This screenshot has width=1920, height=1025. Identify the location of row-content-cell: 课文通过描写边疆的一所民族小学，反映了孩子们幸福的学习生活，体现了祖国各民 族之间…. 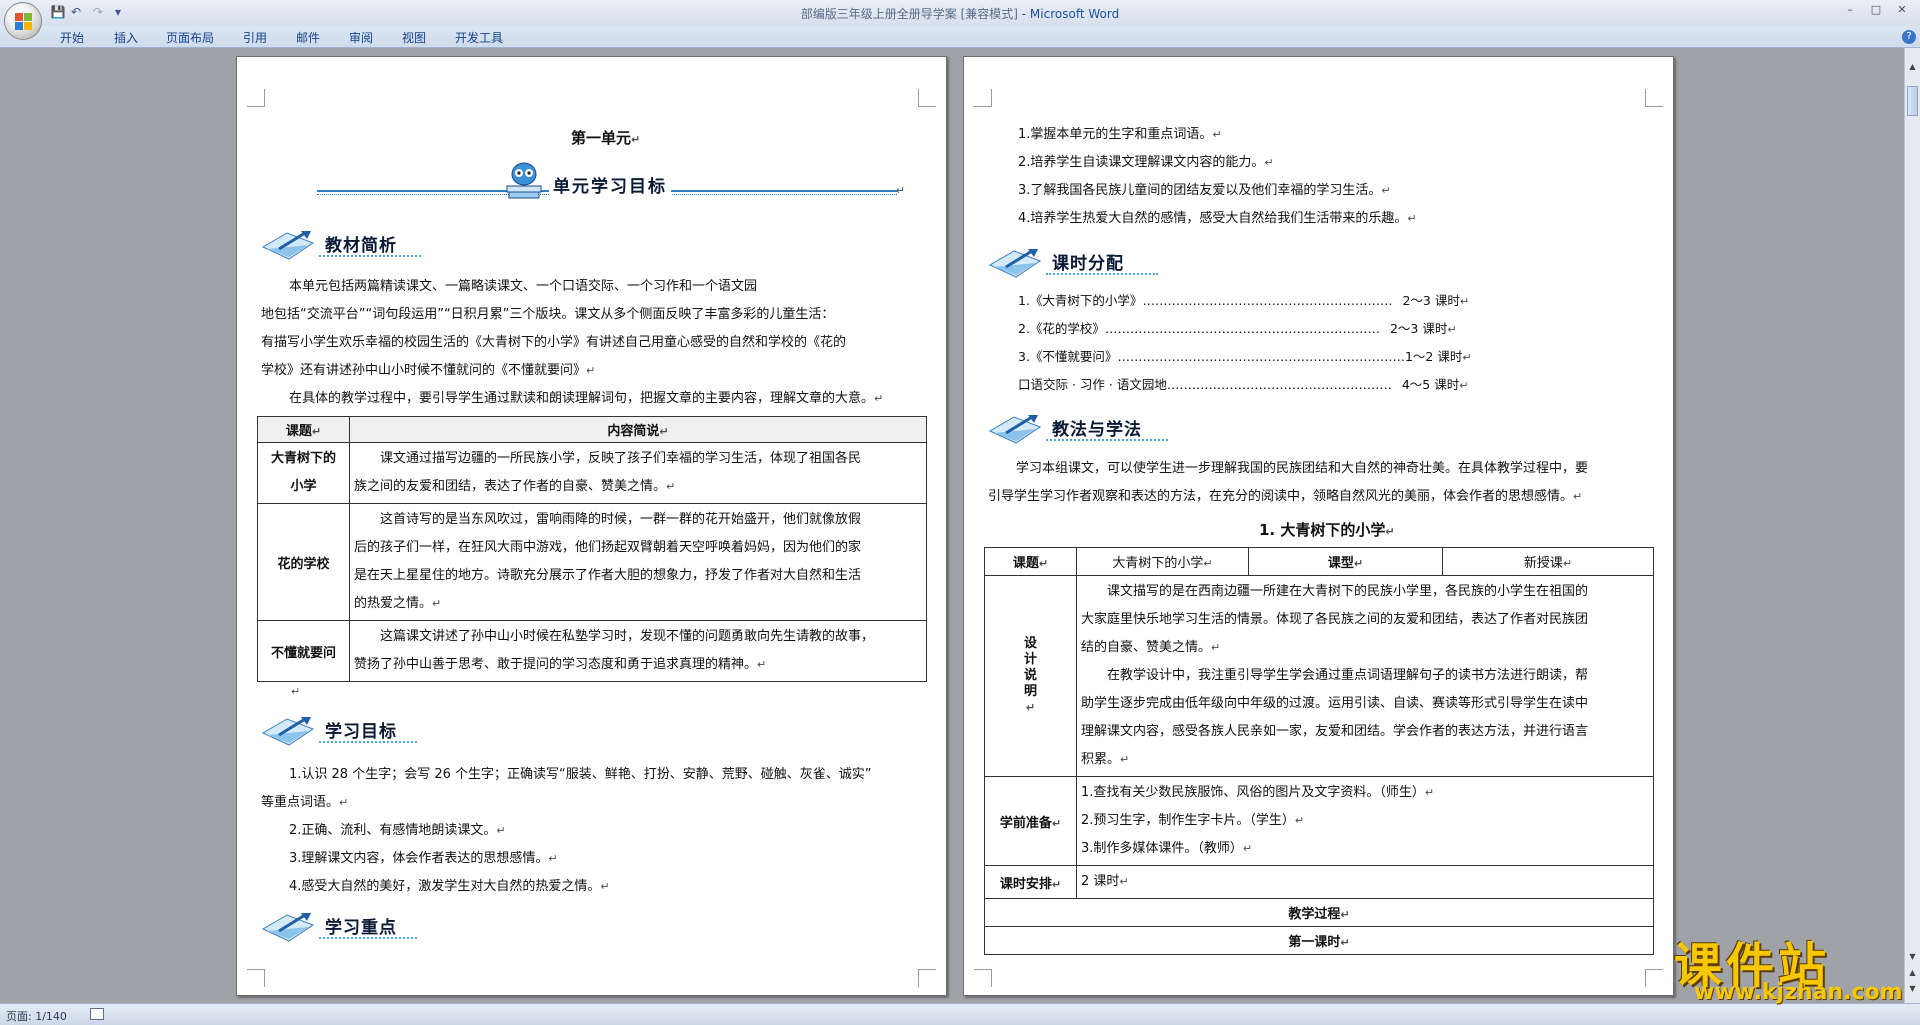
(638, 473).